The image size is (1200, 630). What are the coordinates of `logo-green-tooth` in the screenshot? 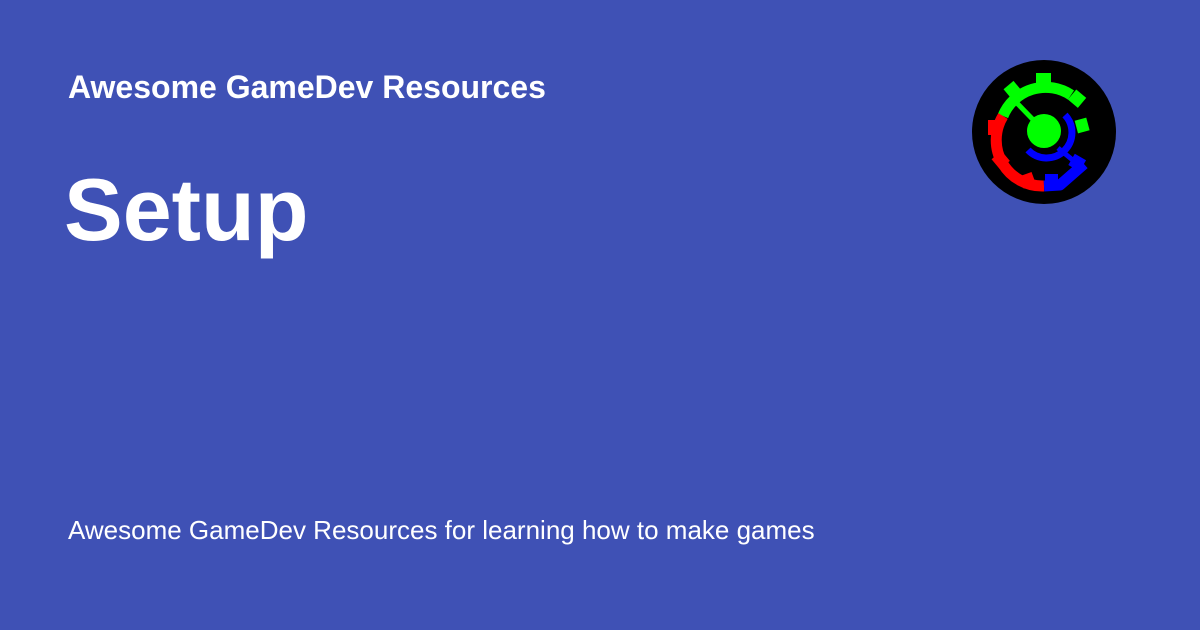 It's located at (1043, 78).